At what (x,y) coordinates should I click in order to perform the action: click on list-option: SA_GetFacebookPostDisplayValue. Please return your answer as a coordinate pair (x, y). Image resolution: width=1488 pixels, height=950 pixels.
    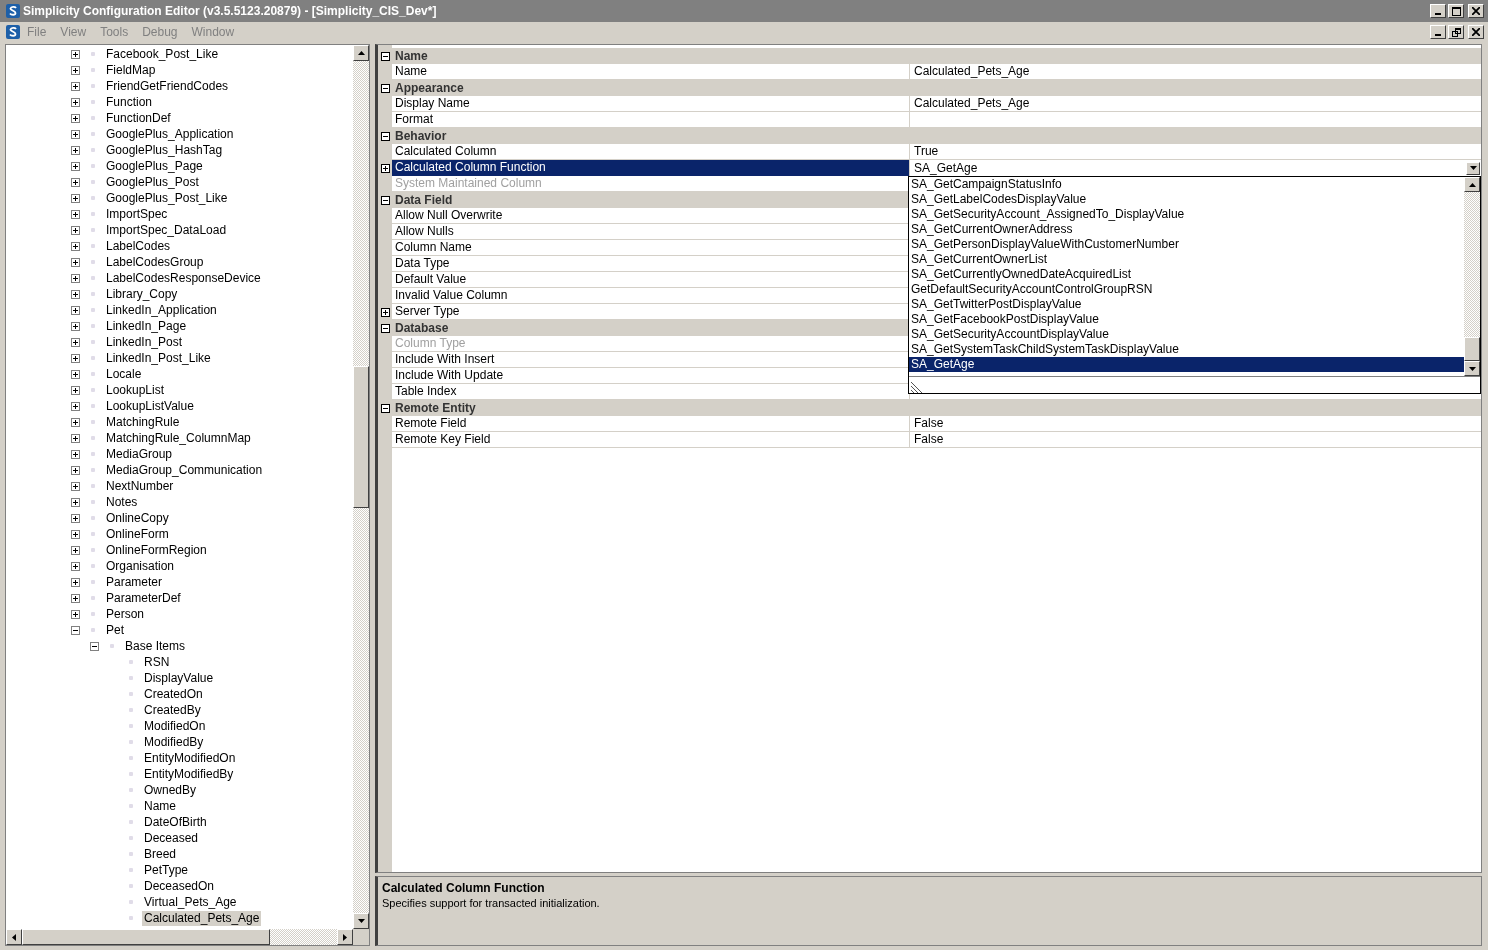
    Looking at the image, I should click on (1186, 319).